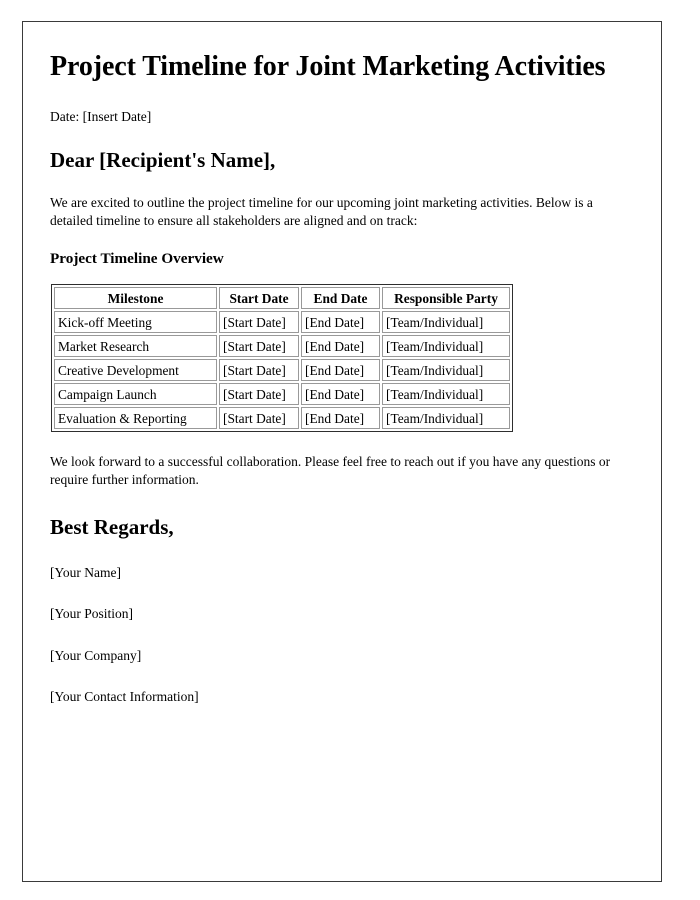 Image resolution: width=700 pixels, height=900 pixels. Describe the element at coordinates (446, 298) in the screenshot. I see `column-header-responsible-party: Responsible Party` at that location.